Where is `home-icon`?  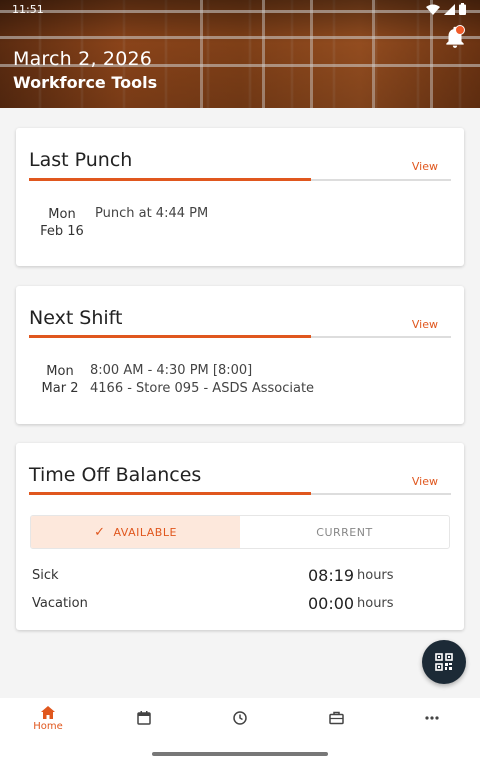
home-icon is located at coordinates (48, 712).